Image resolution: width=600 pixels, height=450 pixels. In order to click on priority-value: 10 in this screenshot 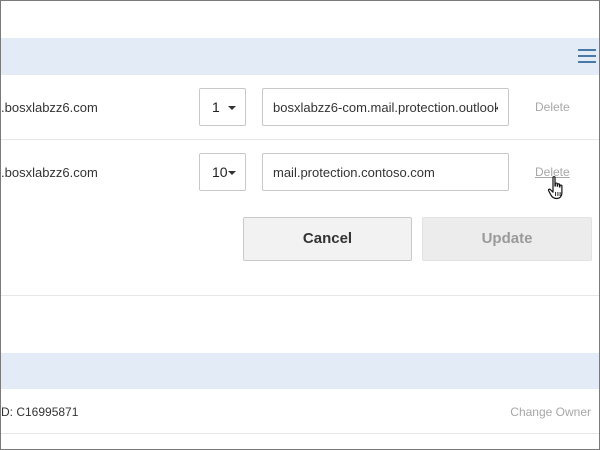, I will do `click(220, 172)`.